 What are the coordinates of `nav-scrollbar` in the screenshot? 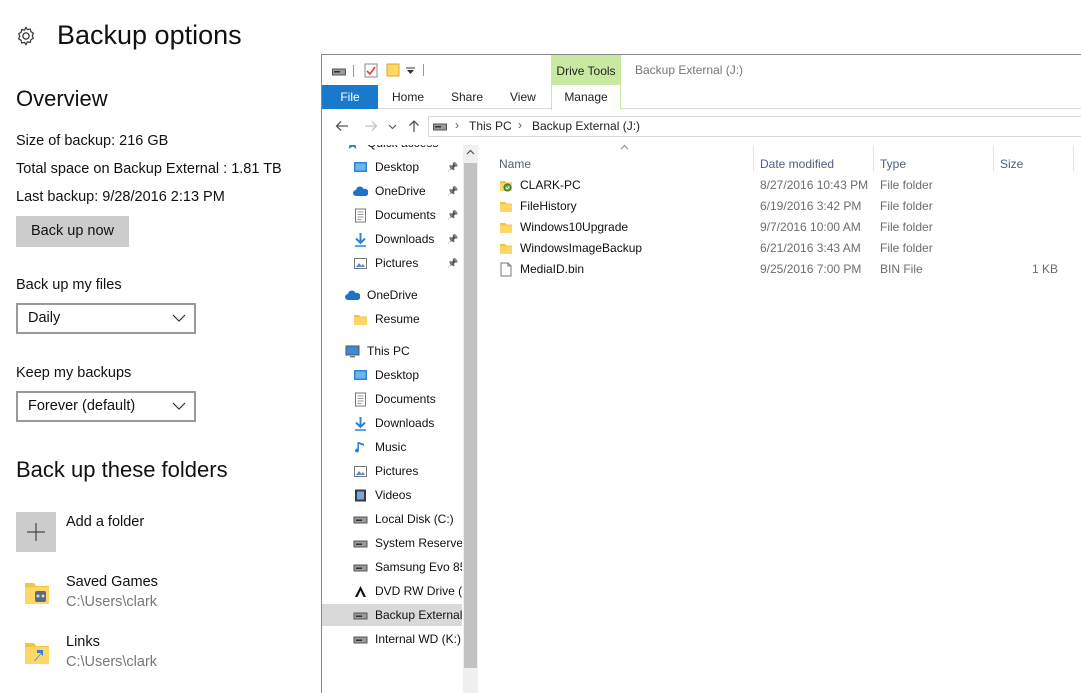 It's located at (470, 419).